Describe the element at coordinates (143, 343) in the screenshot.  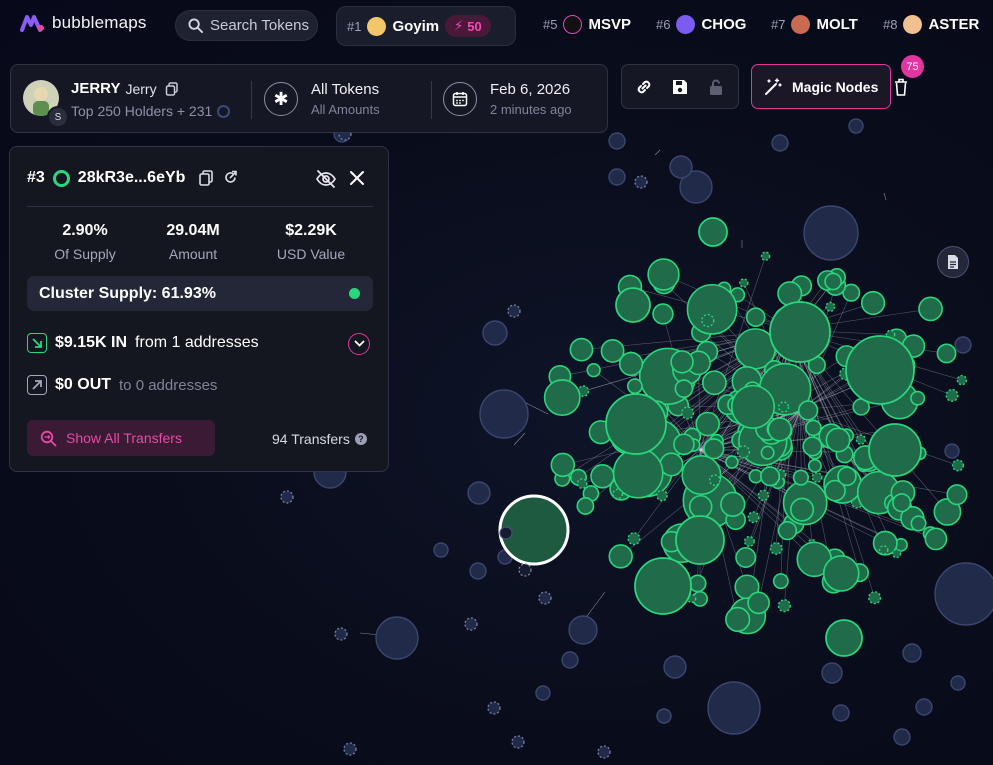
I see `transfers-in-row: $9.15K IN from 1 addresses` at that location.